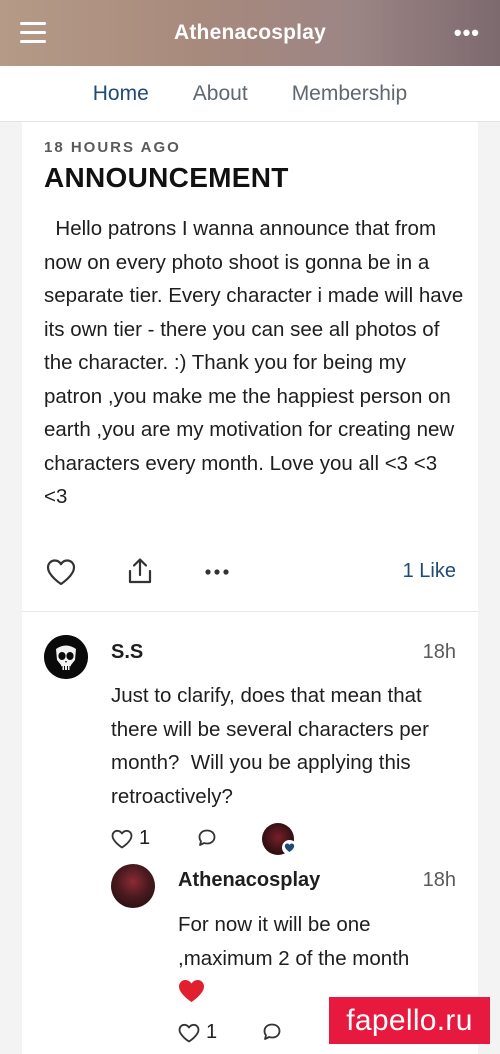  What do you see at coordinates (429, 571) in the screenshot?
I see `likes-count-link: 1 Like` at bounding box center [429, 571].